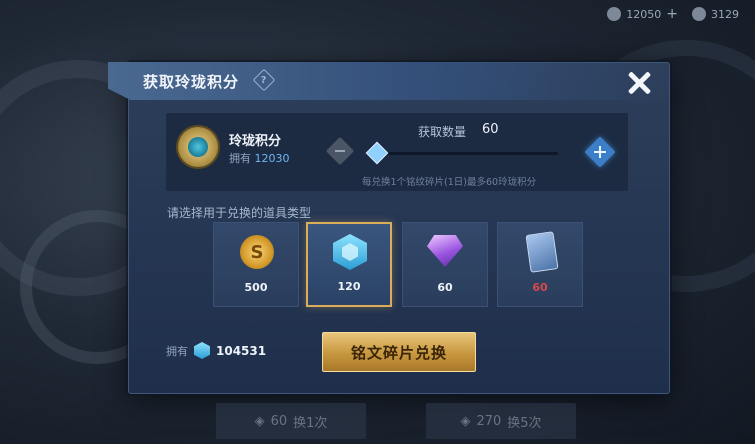 The height and width of the screenshot is (444, 755). I want to click on card-icon, so click(542, 252).